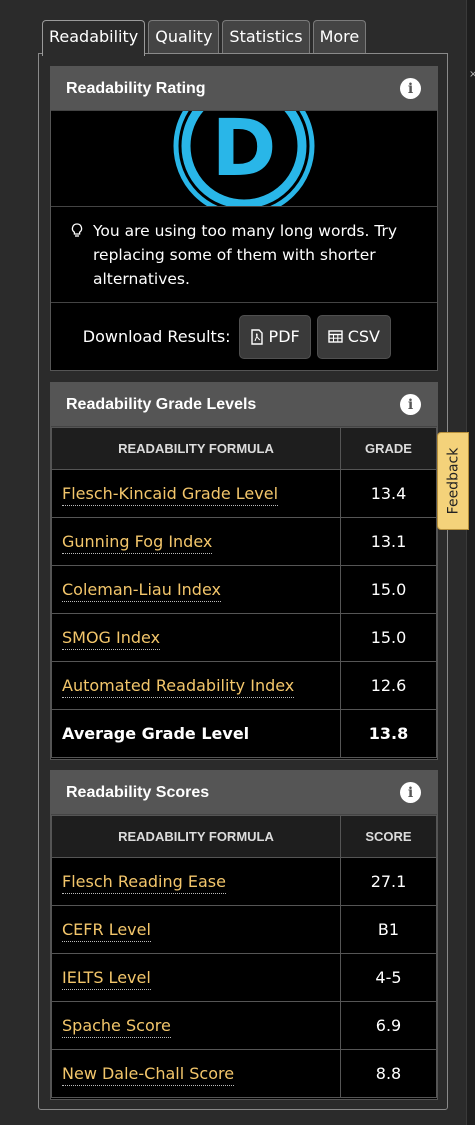  What do you see at coordinates (244, 152) in the screenshot?
I see `grade-letter: D` at bounding box center [244, 152].